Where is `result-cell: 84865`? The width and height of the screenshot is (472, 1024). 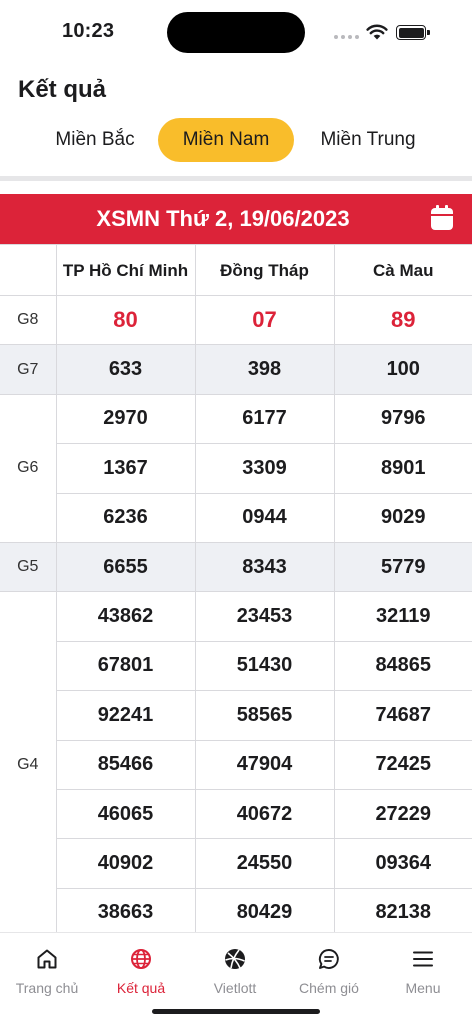
result-cell: 84865 is located at coordinates (402, 666).